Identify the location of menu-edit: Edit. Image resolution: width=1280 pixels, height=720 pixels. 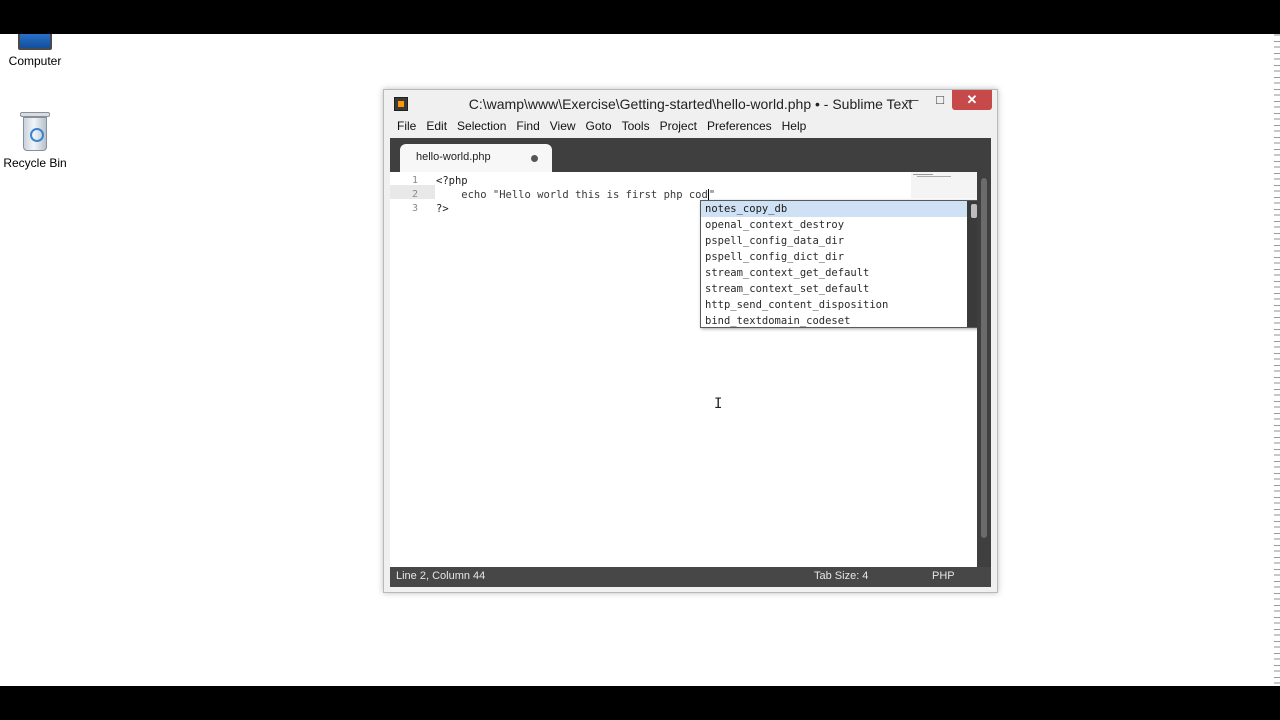
(436, 126).